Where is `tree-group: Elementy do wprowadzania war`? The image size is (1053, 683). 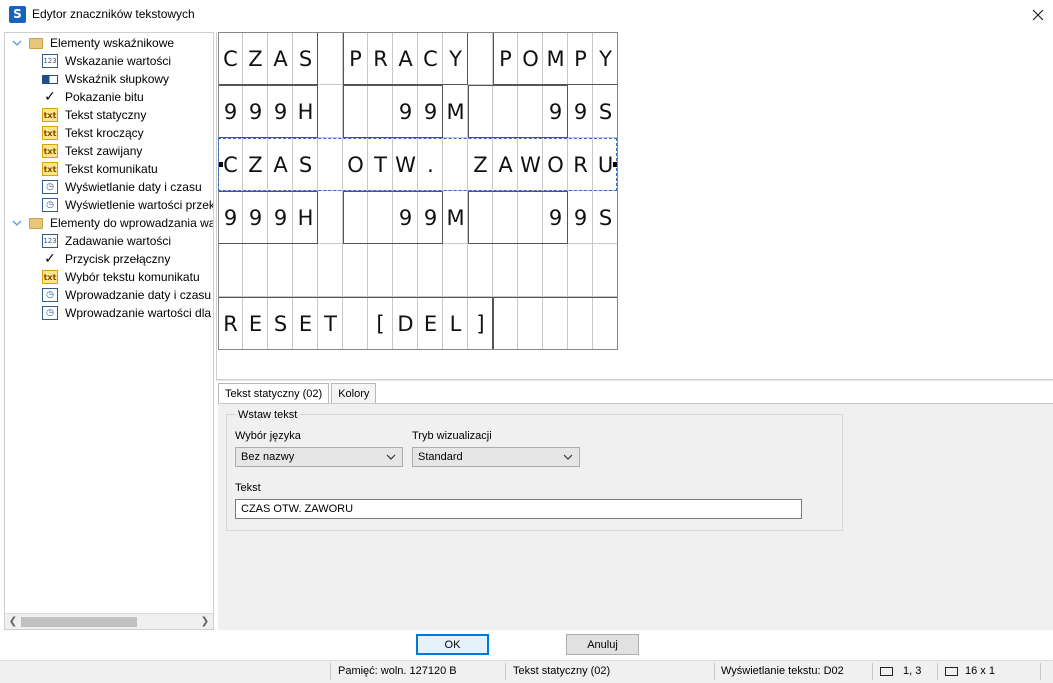
tree-group: Elementy do wprowadzania war is located at coordinates (112, 223).